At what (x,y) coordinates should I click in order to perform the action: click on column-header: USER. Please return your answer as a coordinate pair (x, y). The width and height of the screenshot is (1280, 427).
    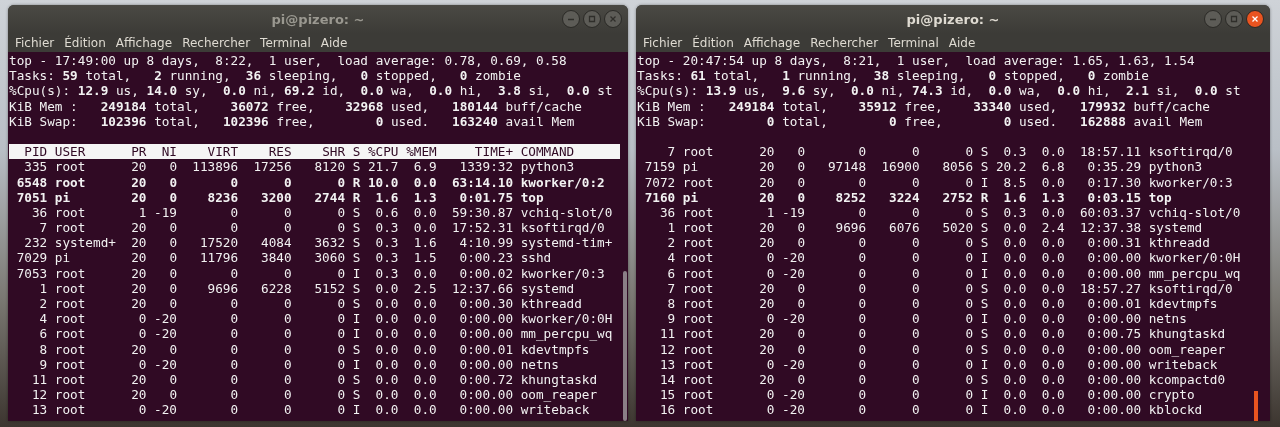
    Looking at the image, I should click on (70, 152).